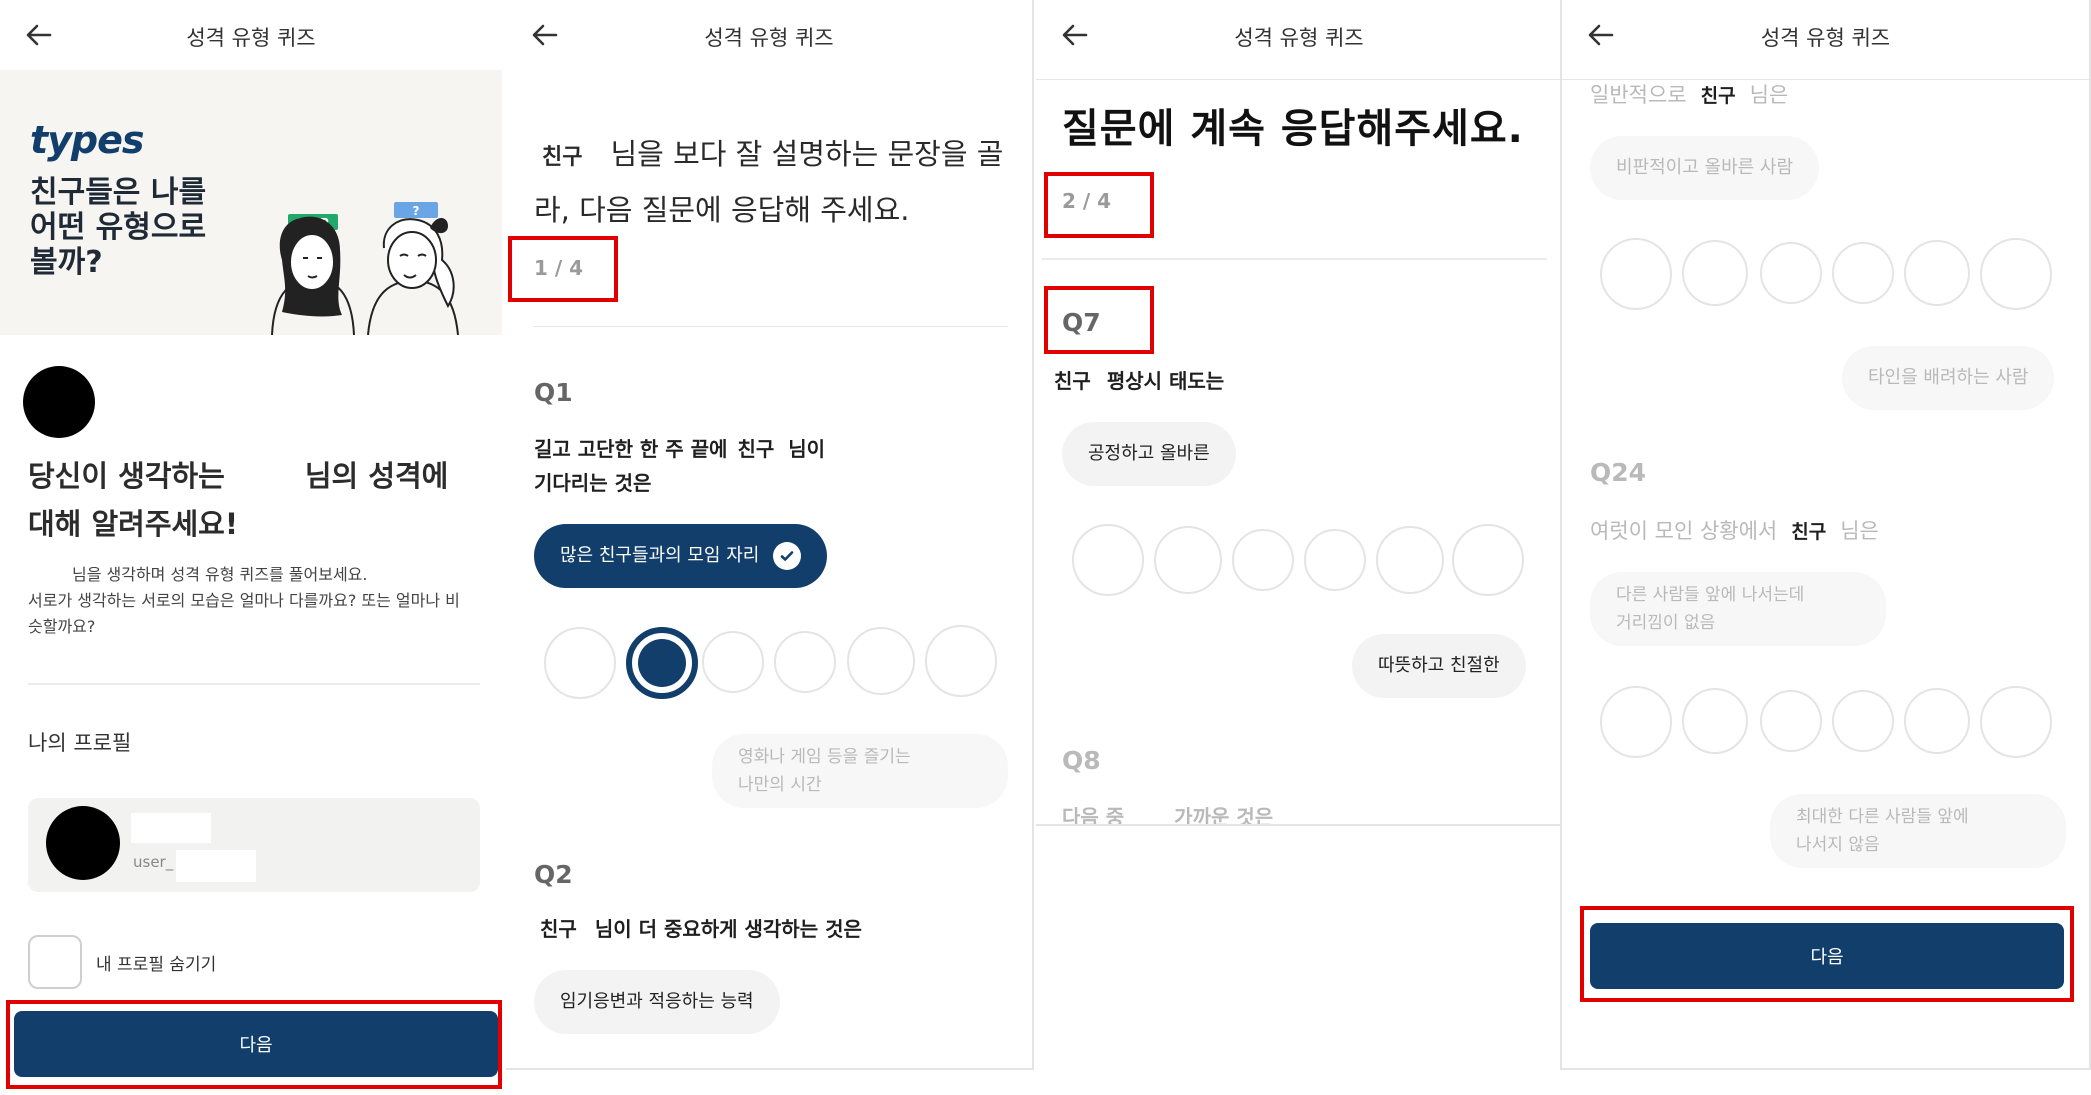 Image resolution: width=2091 pixels, height=1095 pixels. Describe the element at coordinates (1859, 531) in the screenshot. I see `q24-text-part2: 님은` at that location.